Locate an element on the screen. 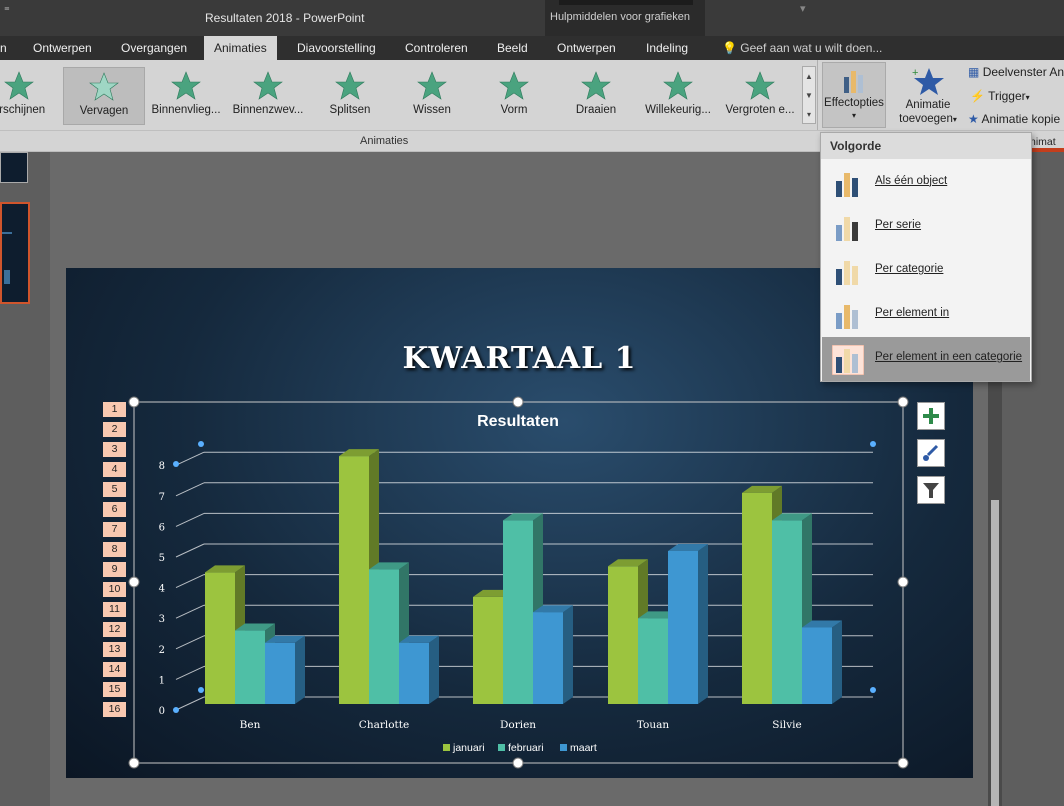 Image resolution: width=1064 pixels, height=806 pixels. sequence-option-label: Per element in is located at coordinates (912, 313).